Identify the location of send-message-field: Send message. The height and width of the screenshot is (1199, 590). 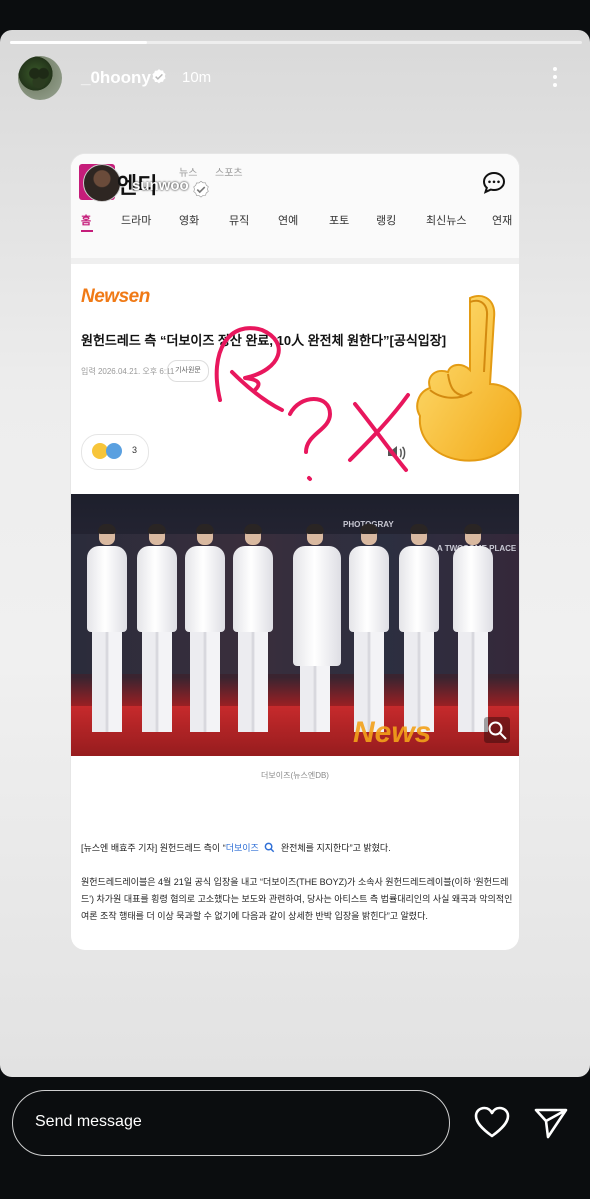
(231, 1123).